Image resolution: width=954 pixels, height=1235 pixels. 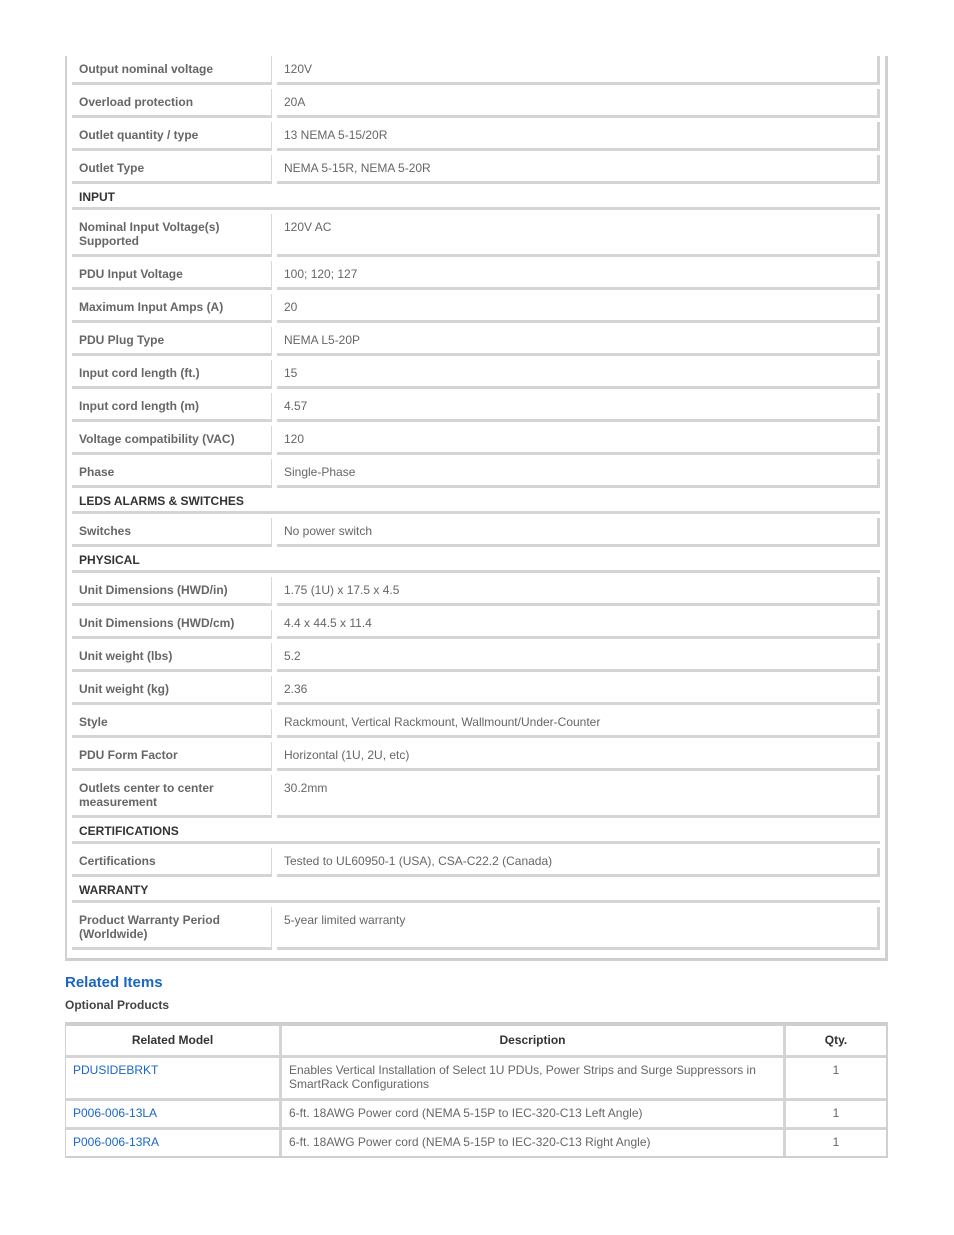 I want to click on spec-value: 100; 120; 127, so click(x=578, y=275).